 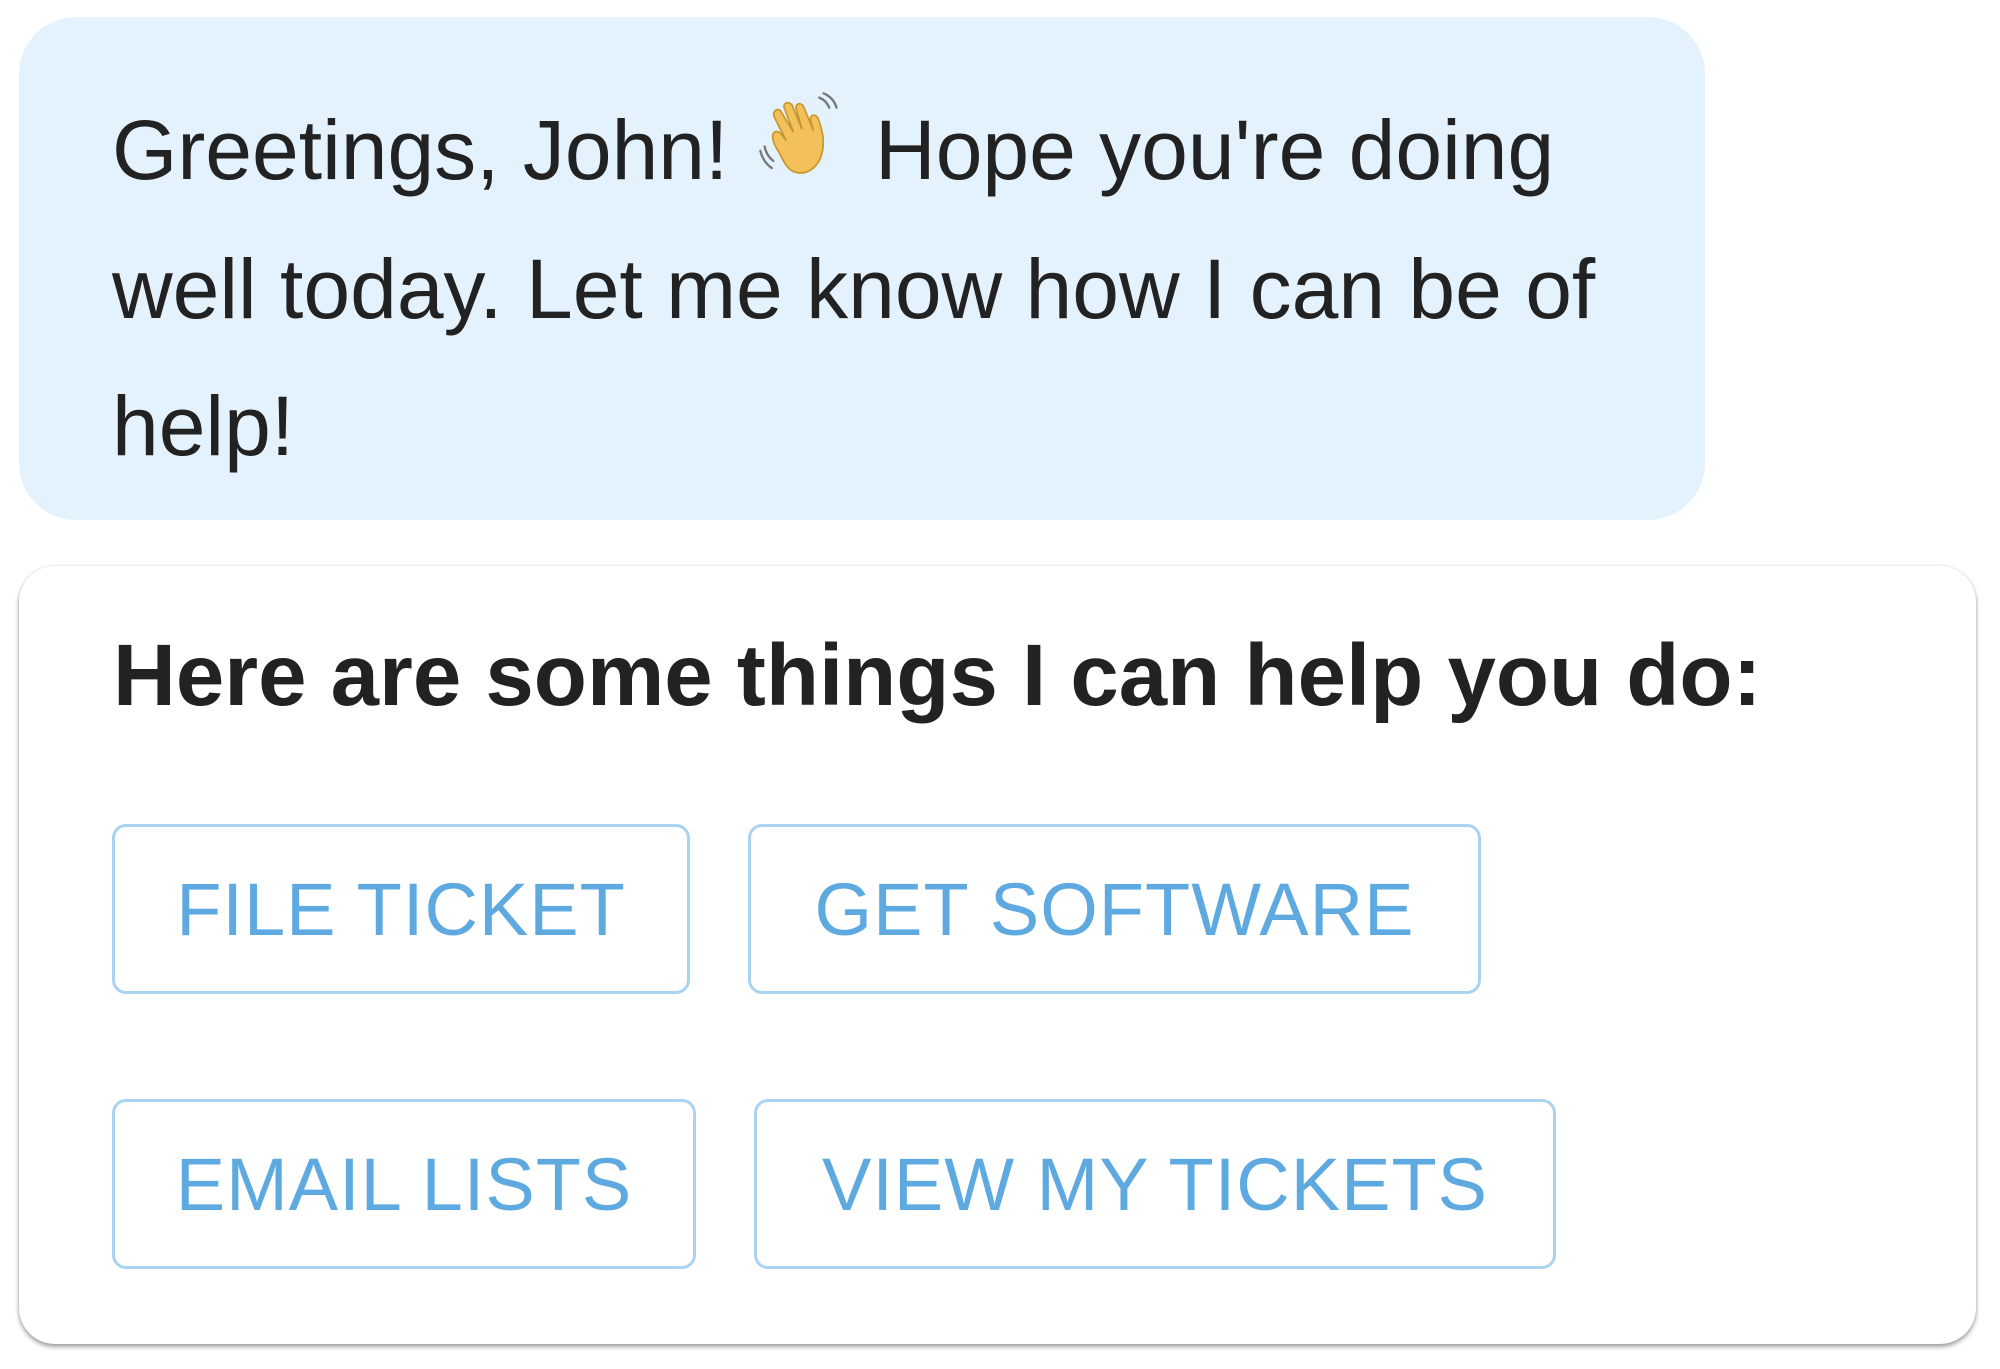 I want to click on view-my-tickets-button: VIEW MY TICKETS, so click(x=1155, y=1184).